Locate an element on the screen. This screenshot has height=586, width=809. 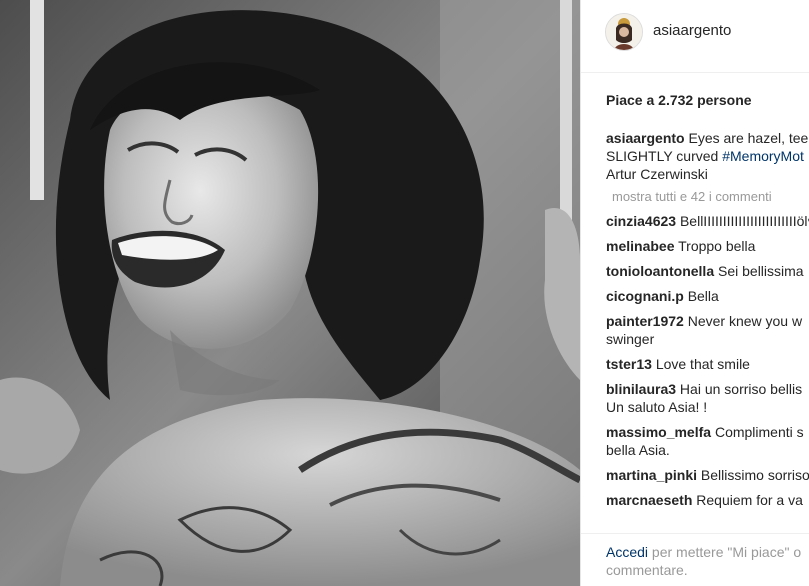
comment-item: tster13 Love that smile is located at coordinates (707, 364).